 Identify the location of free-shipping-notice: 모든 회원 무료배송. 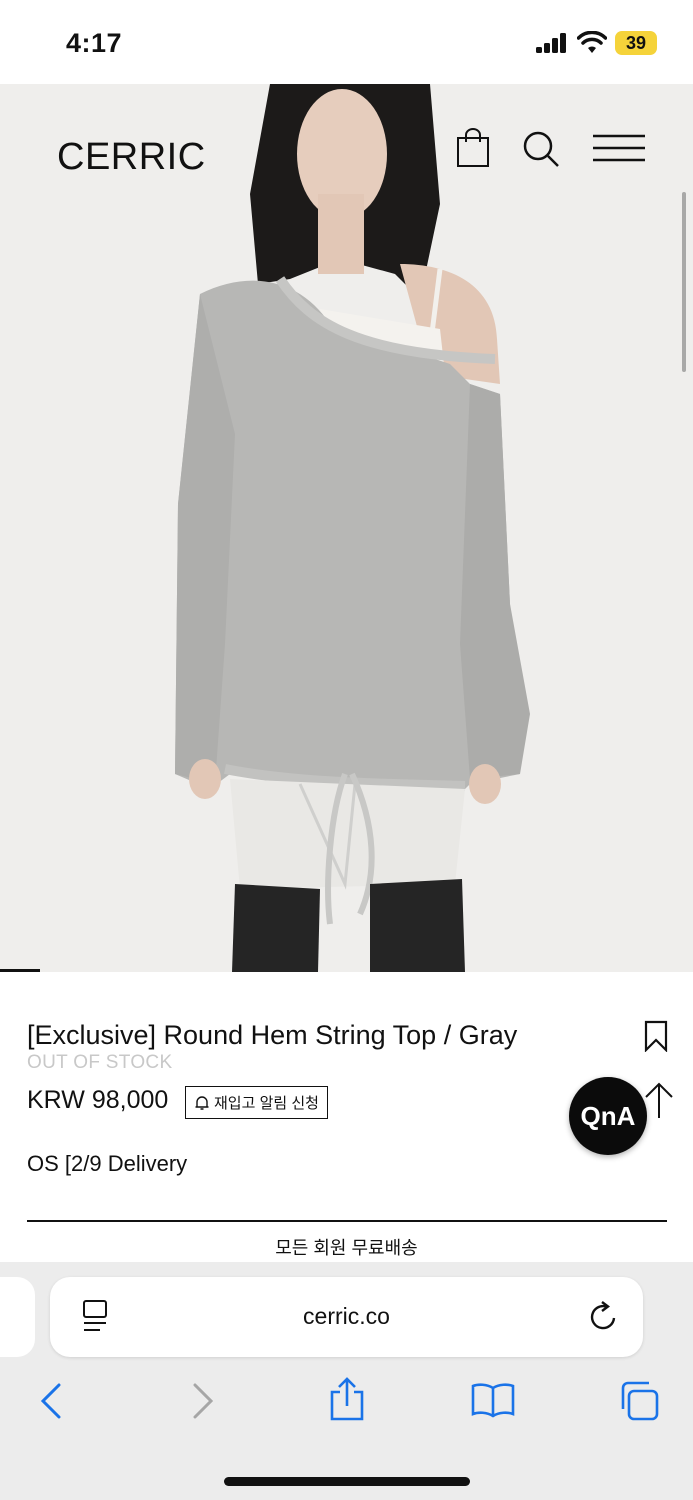
(346, 1248).